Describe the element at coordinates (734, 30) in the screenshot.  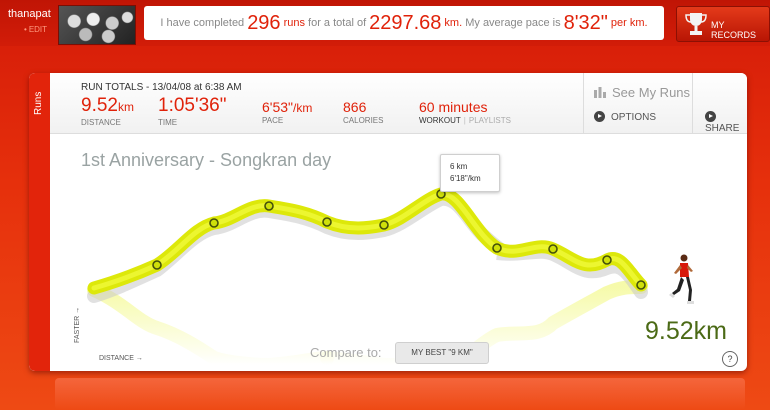
I see `my-records-label: MY RECORDS` at that location.